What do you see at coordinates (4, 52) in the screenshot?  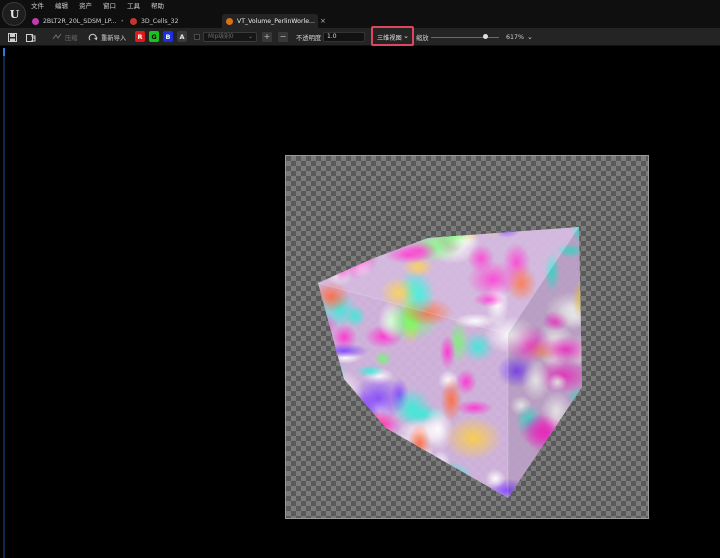 I see `viewport-focus-indicator` at bounding box center [4, 52].